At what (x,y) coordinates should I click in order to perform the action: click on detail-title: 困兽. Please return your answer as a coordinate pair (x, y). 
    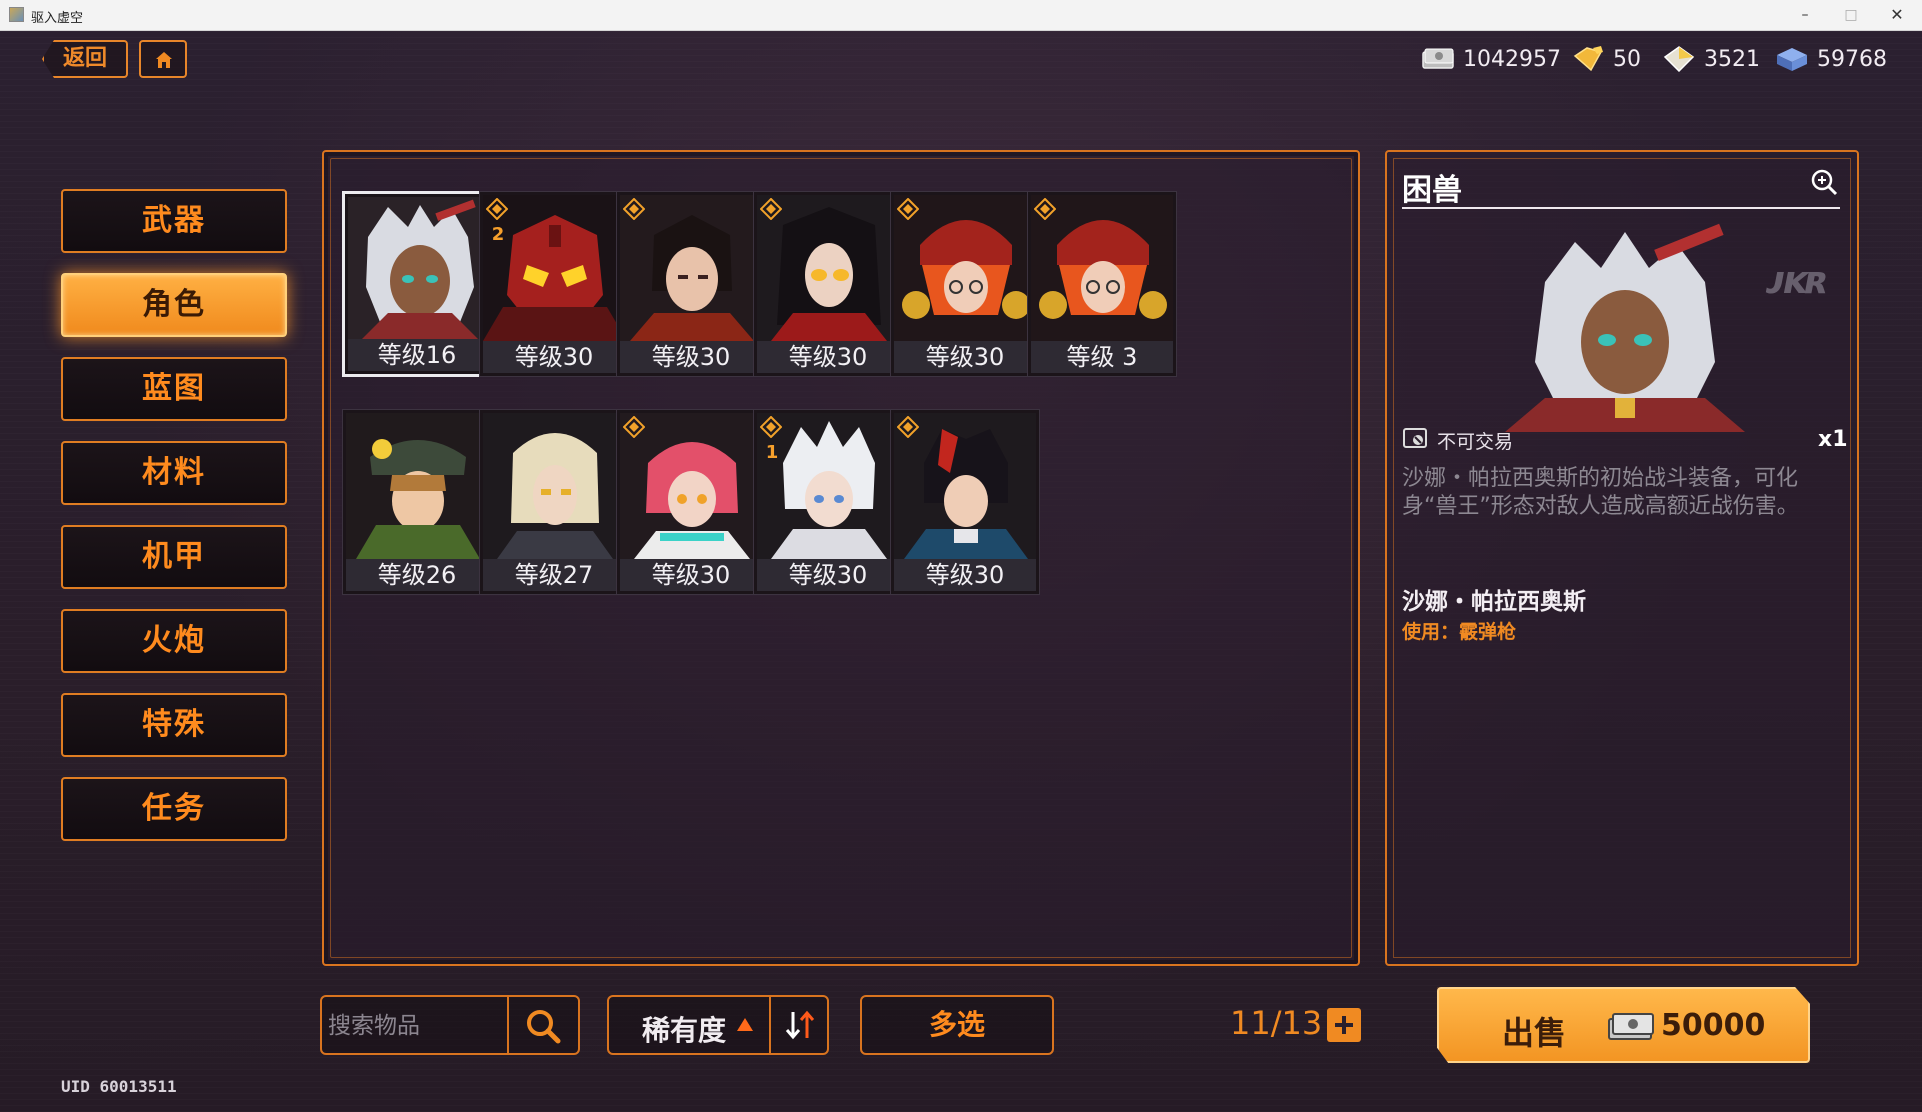
    Looking at the image, I should click on (1432, 190).